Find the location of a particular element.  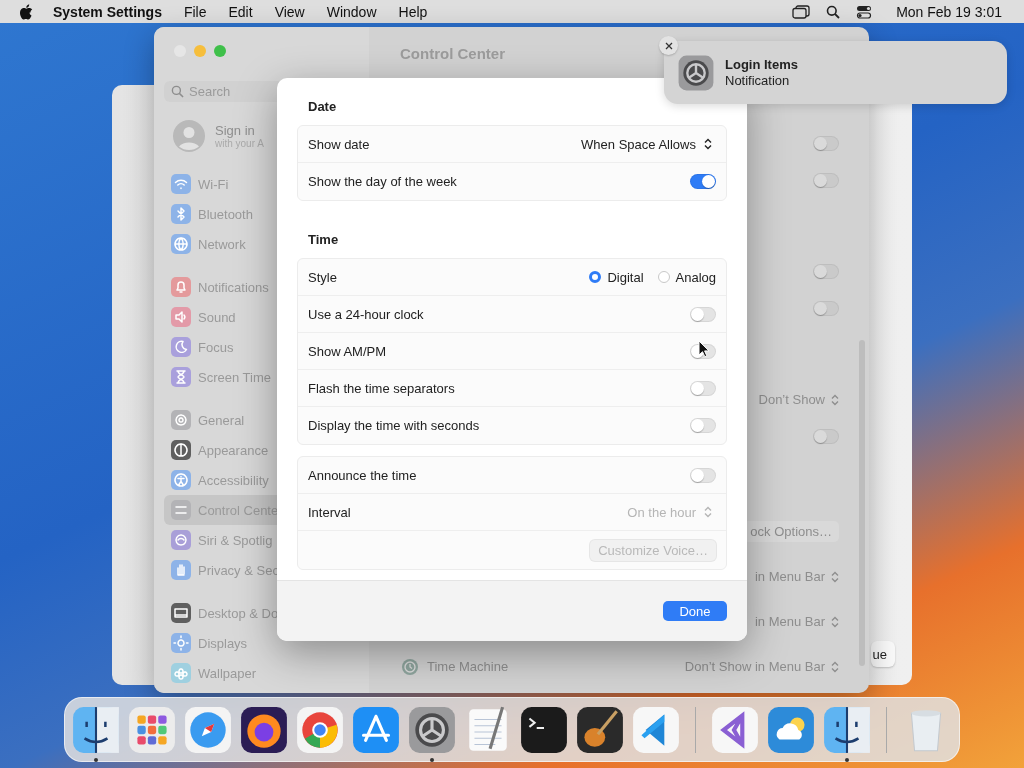

setting-label: Display the time with seconds is located at coordinates (394, 425).